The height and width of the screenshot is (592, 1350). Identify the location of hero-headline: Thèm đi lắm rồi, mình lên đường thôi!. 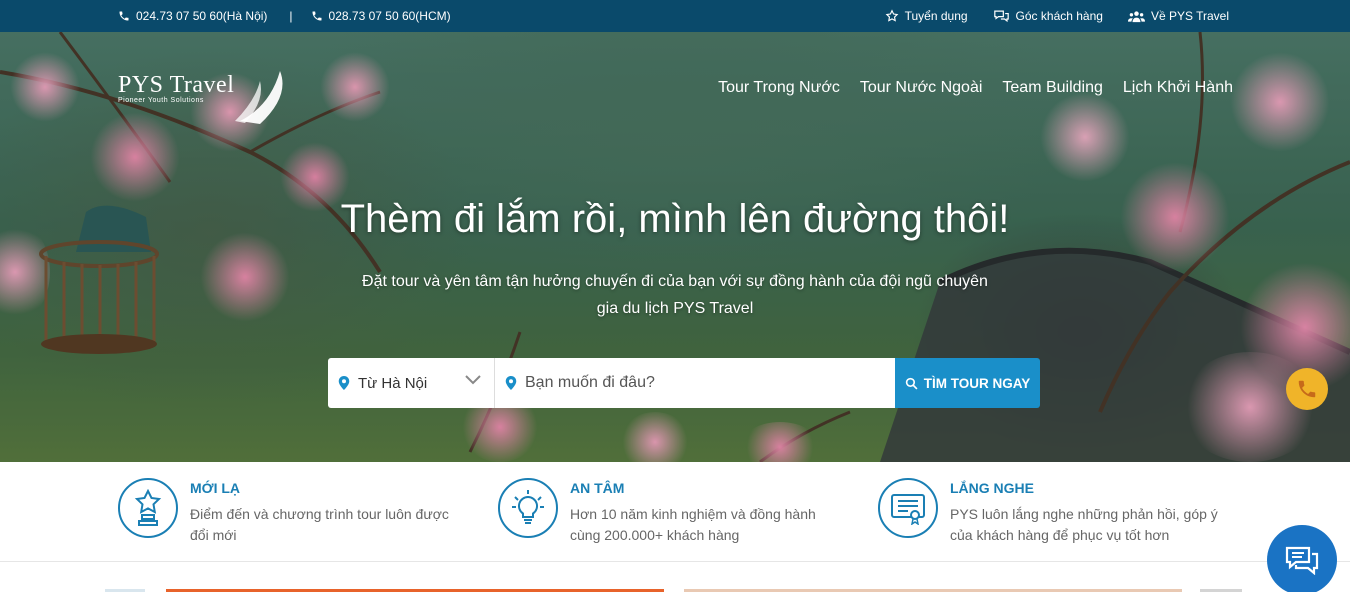
(675, 219).